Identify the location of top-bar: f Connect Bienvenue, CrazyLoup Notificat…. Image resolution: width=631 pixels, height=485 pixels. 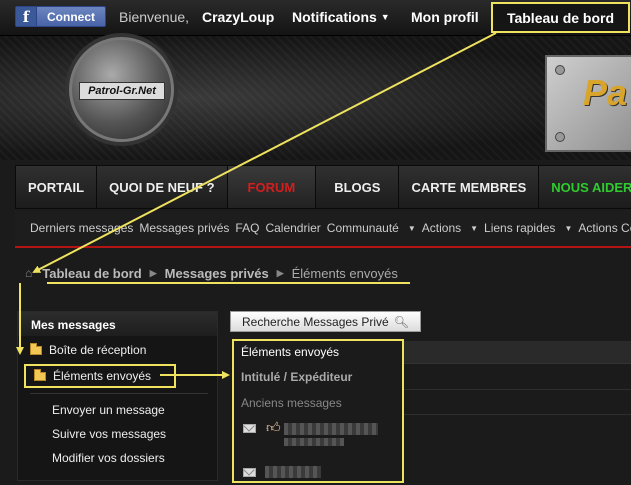
(315, 18).